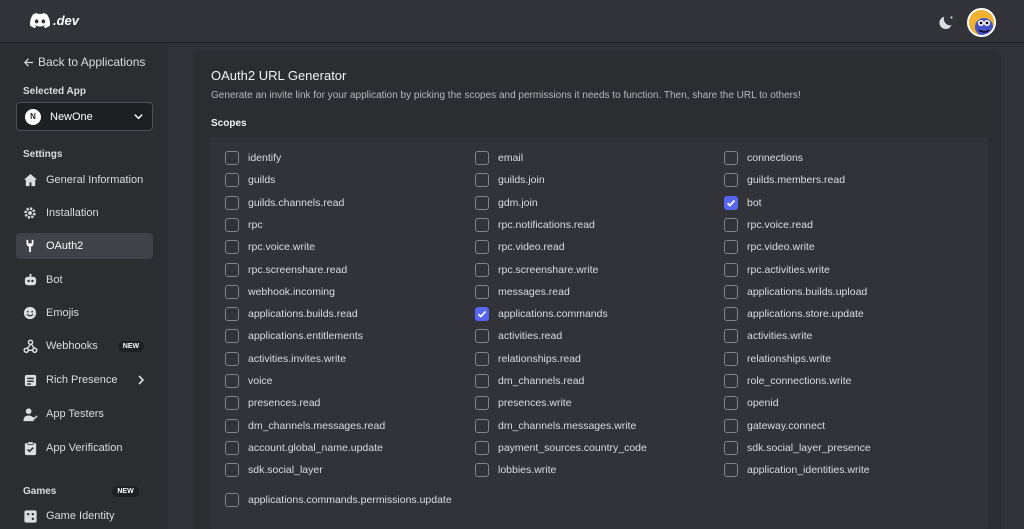 This screenshot has height=529, width=1024. I want to click on sidebar-item-bot: Bot, so click(84, 280).